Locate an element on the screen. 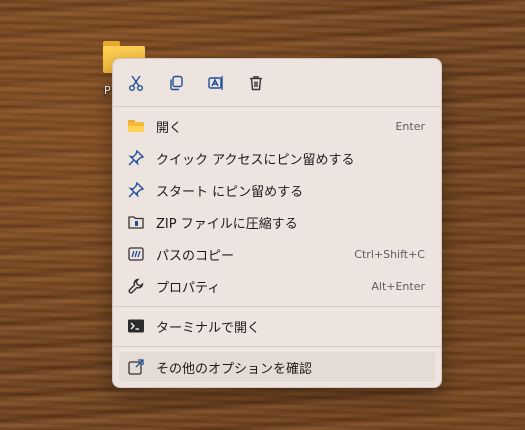 The image size is (525, 430). terminal-icon is located at coordinates (136, 326).